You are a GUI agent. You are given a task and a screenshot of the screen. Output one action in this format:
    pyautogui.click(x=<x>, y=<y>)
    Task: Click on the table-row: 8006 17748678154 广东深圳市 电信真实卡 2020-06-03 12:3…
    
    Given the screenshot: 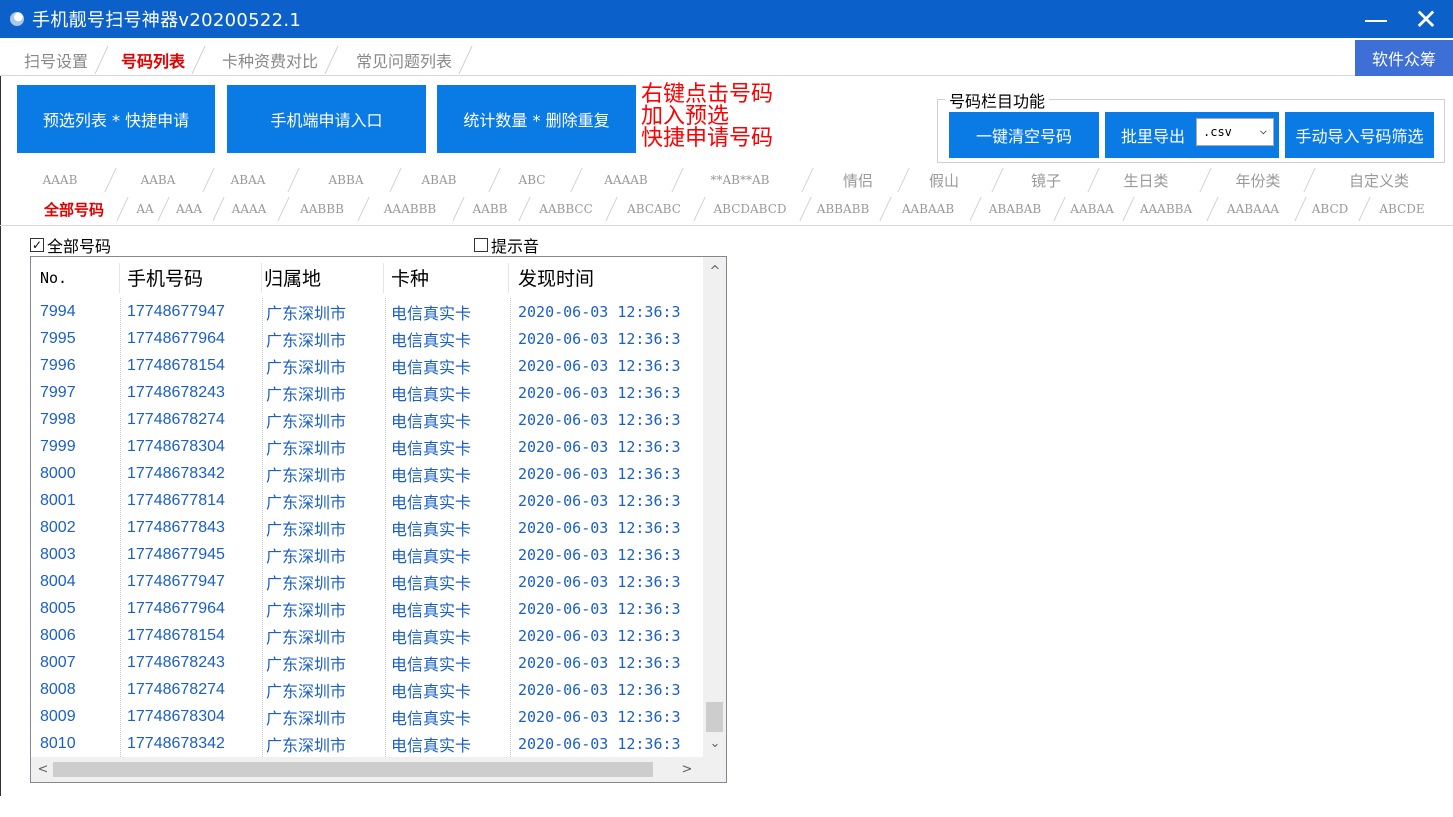 What is the action you would take?
    pyautogui.click(x=367, y=635)
    